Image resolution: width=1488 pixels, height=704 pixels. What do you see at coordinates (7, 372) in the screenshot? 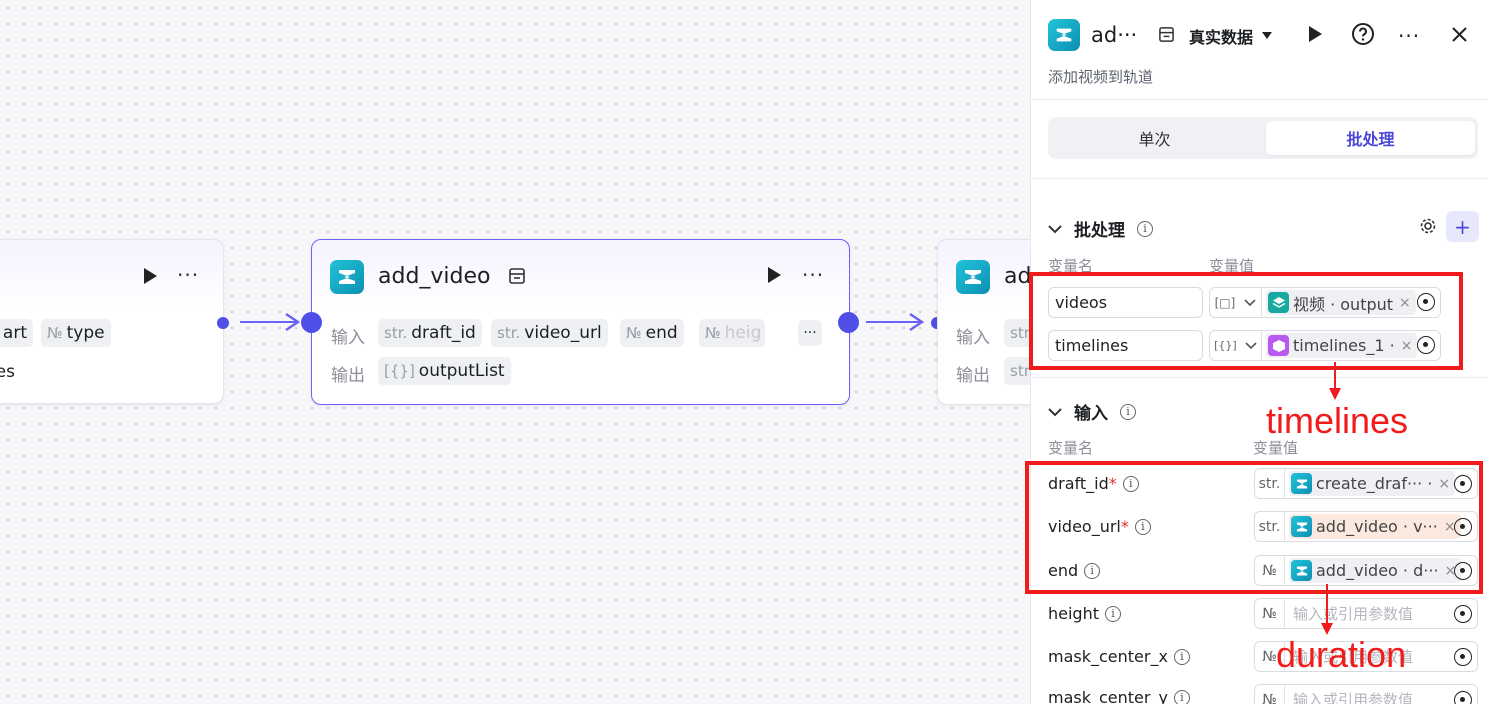
I see `output-tag-es: es` at bounding box center [7, 372].